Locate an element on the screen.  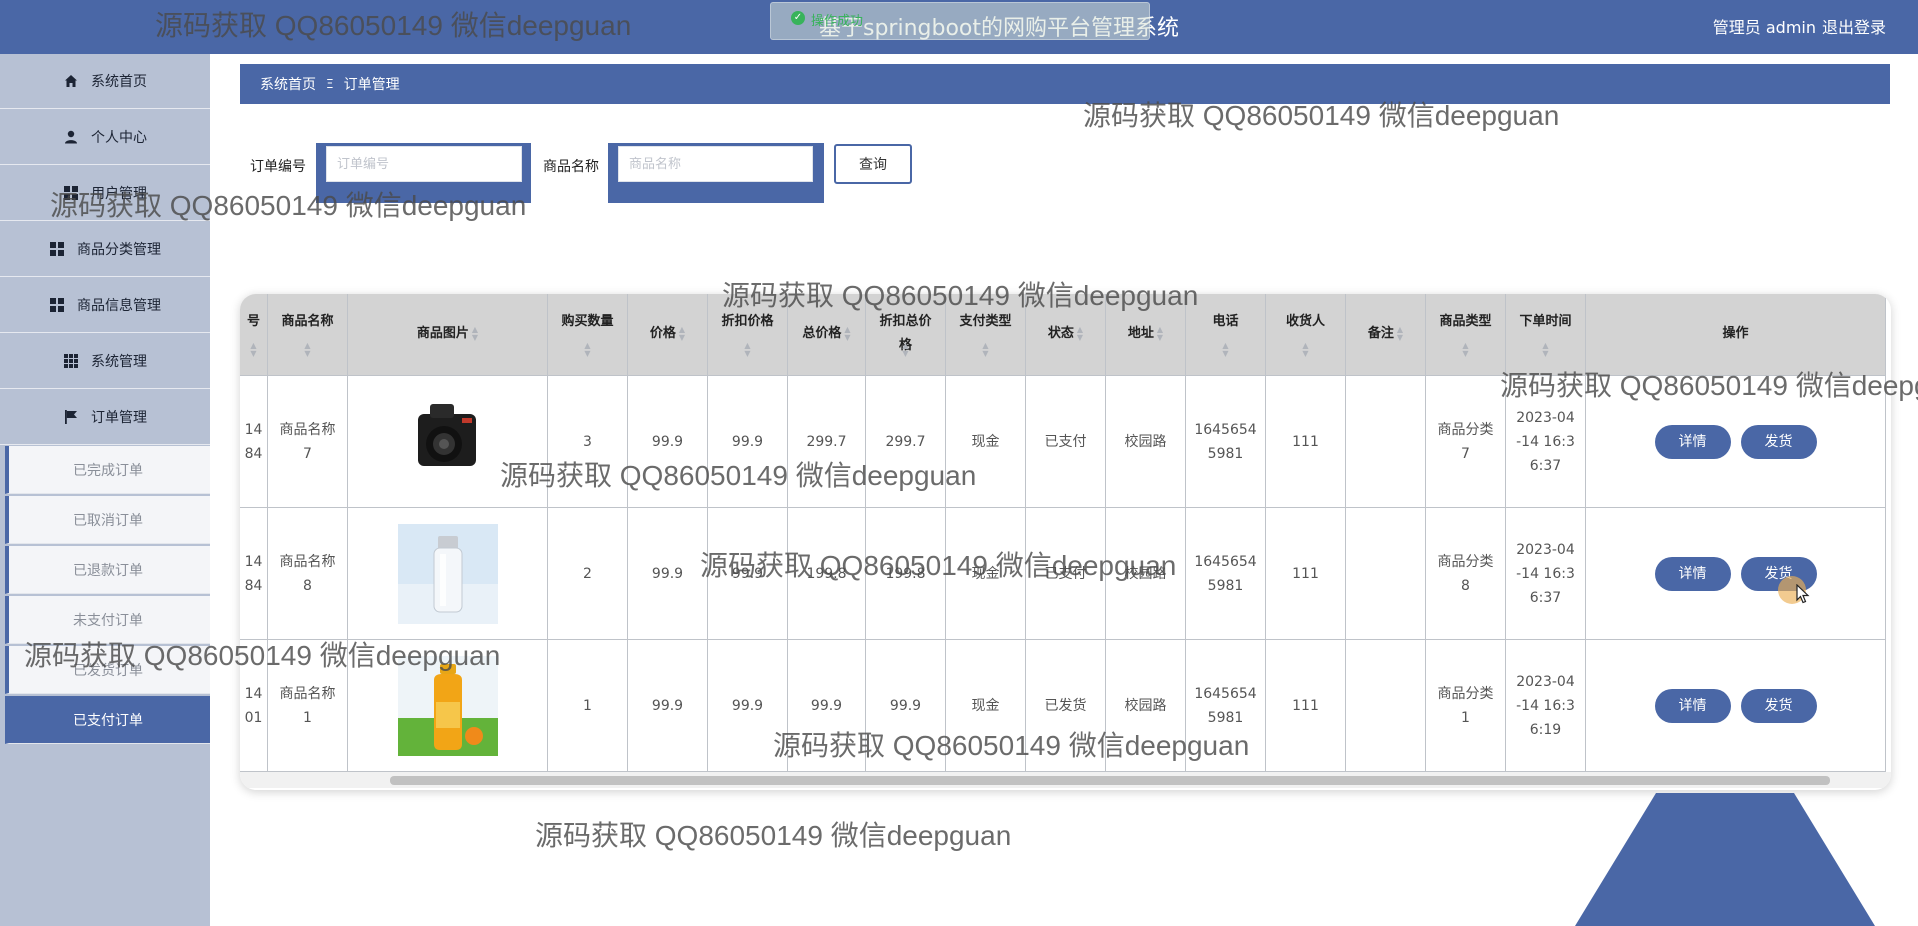
sidebar-item-products: 商品信息管理 is located at coordinates (105, 305).